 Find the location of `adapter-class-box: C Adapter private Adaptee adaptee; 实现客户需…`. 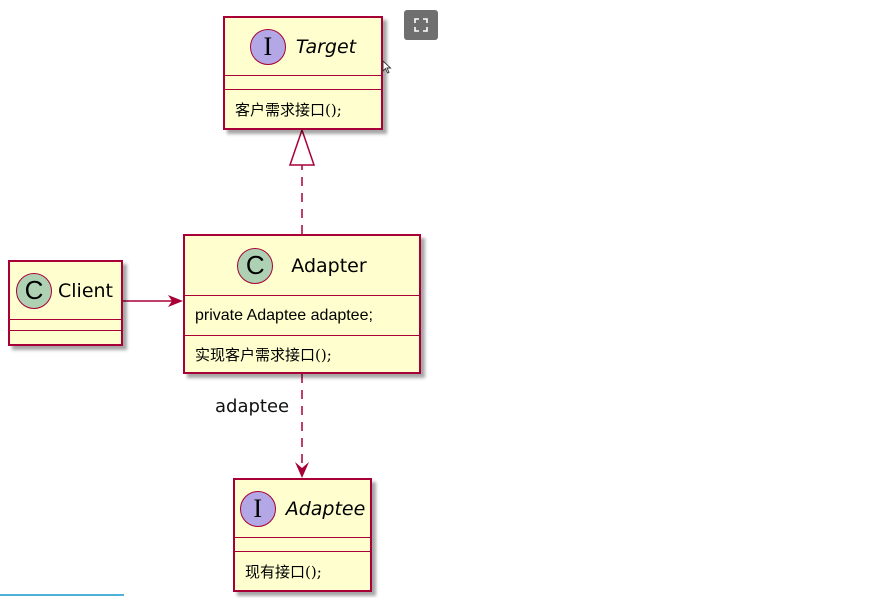

adapter-class-box: C Adapter private Adaptee adaptee; 实现客户需… is located at coordinates (302, 304).